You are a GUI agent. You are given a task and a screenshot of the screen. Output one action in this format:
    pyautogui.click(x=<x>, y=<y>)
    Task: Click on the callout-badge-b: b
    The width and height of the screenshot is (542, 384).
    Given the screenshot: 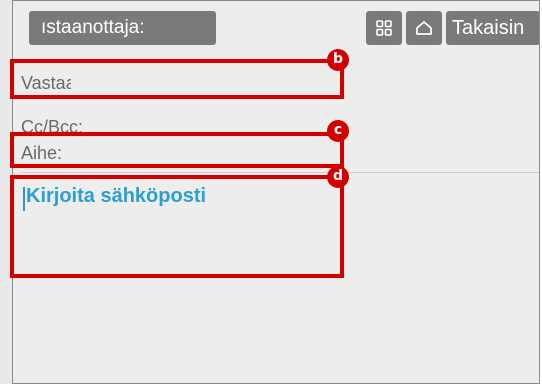 What is the action you would take?
    pyautogui.click(x=338, y=60)
    